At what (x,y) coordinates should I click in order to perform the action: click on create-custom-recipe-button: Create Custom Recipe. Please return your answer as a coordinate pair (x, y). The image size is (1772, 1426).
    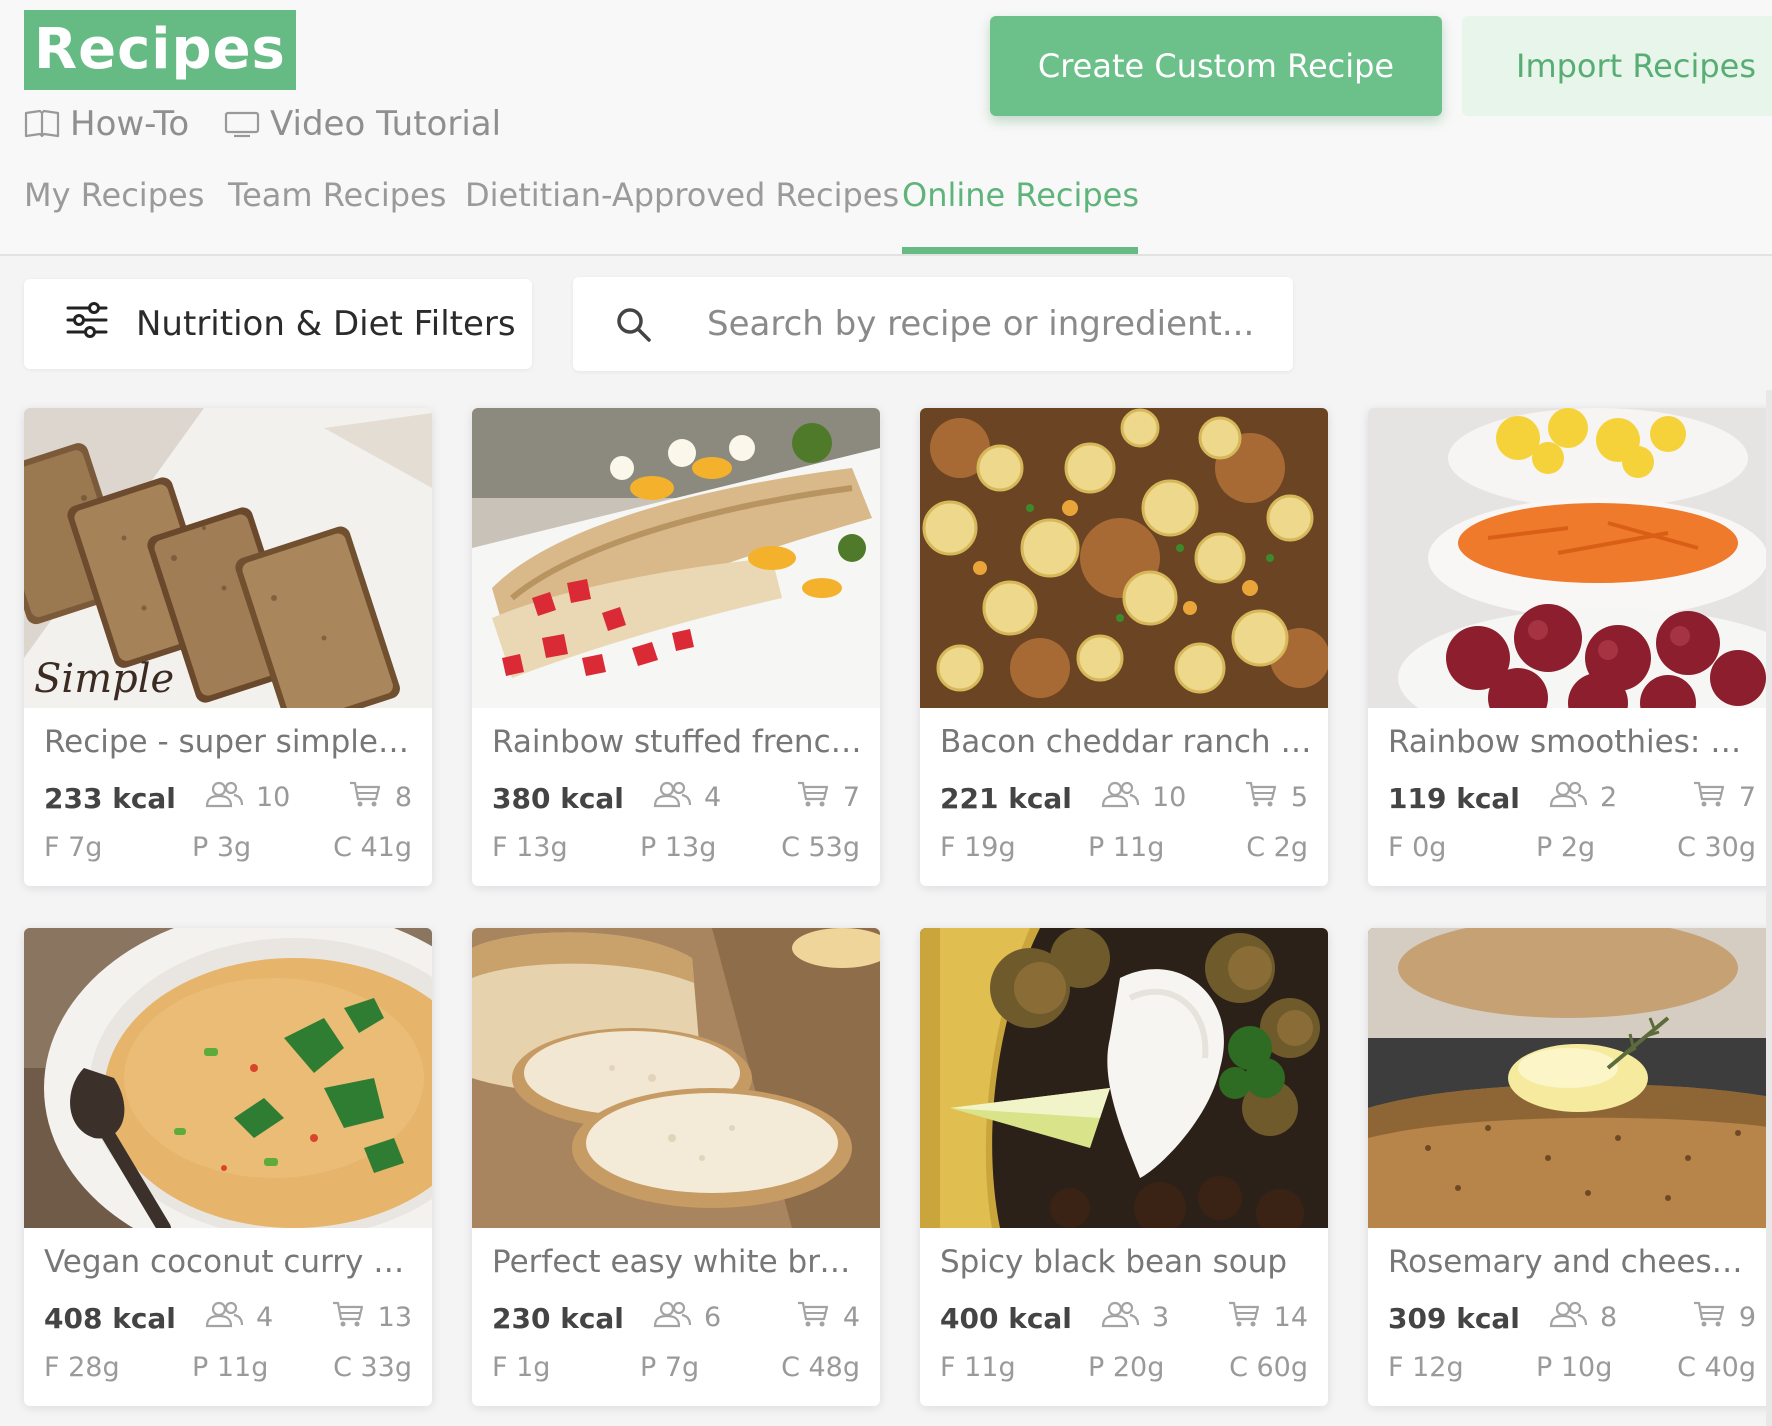
    Looking at the image, I should click on (1216, 66).